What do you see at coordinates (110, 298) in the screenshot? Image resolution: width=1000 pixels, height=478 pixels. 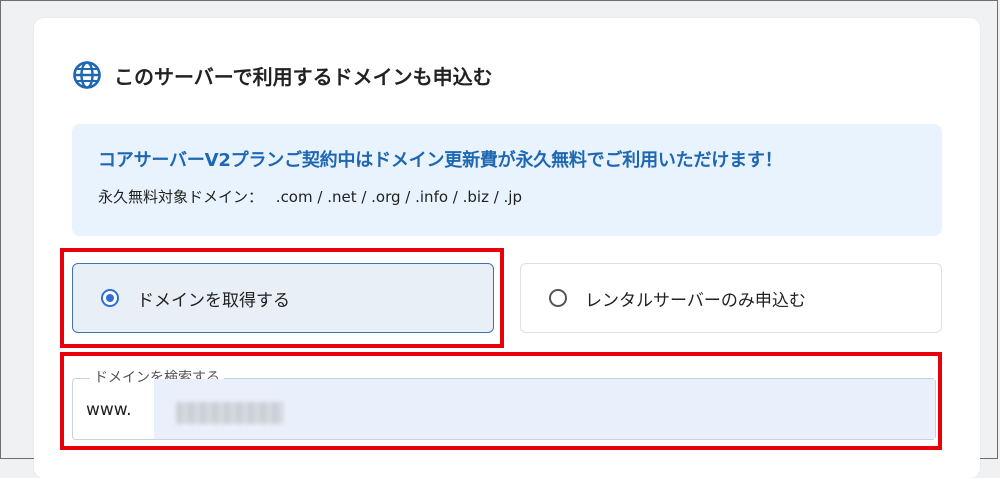 I see `radio-get-domain` at bounding box center [110, 298].